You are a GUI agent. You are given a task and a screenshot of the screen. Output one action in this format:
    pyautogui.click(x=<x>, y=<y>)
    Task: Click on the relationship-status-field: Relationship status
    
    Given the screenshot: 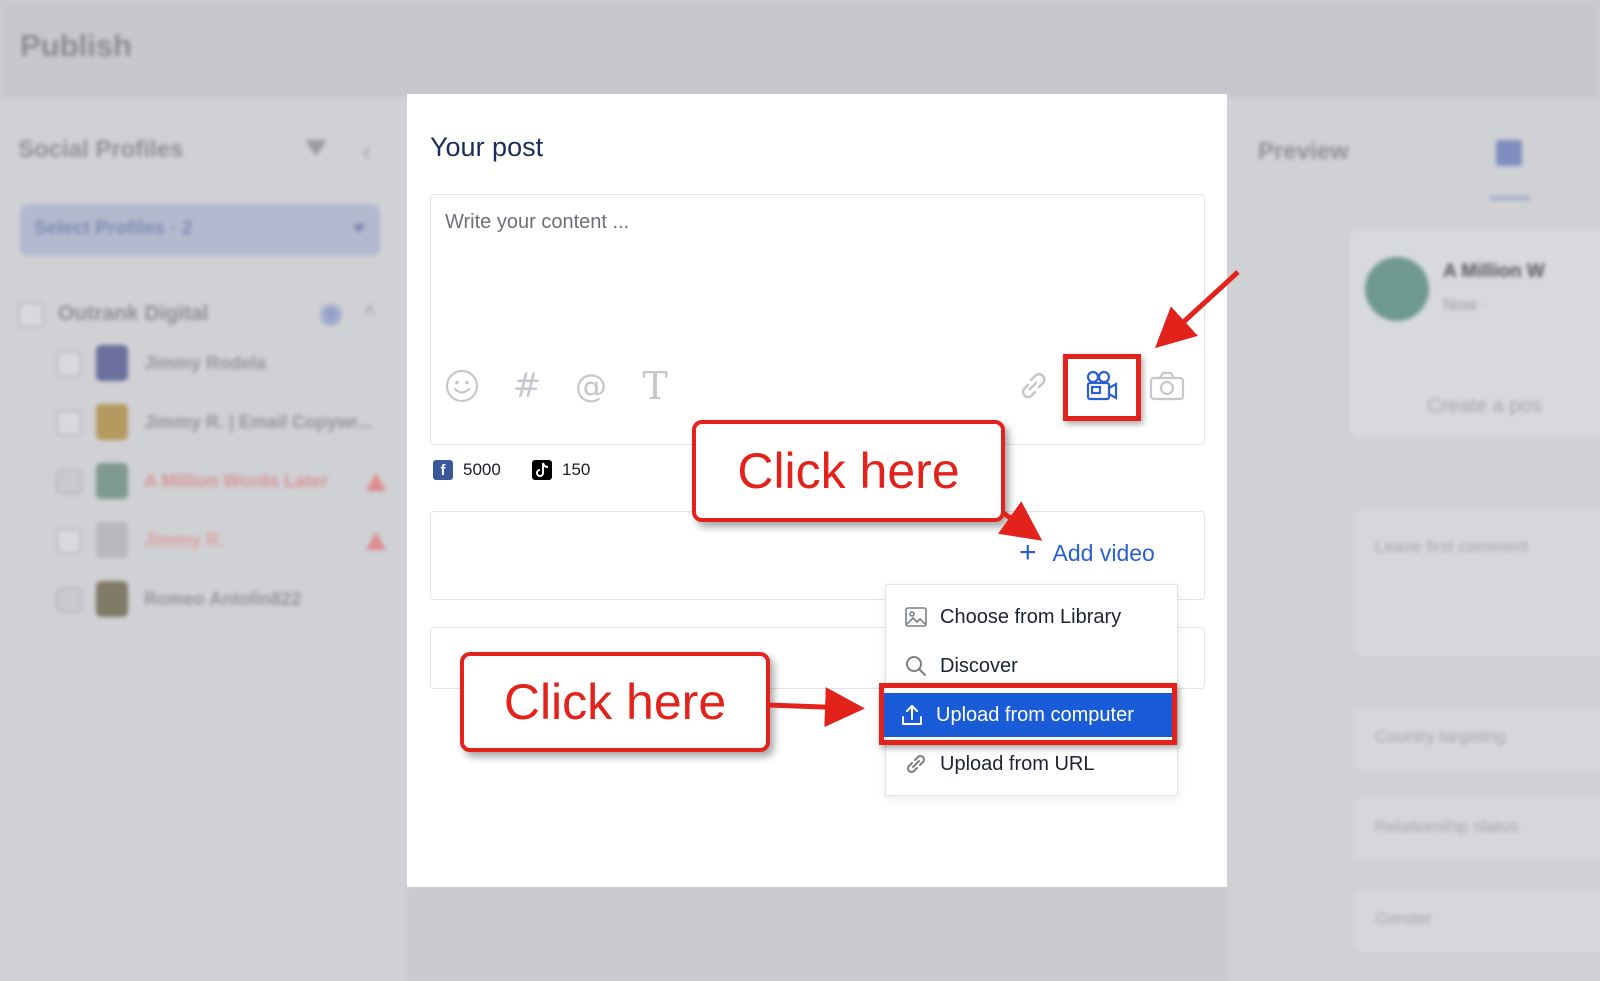 What is the action you would take?
    pyautogui.click(x=1476, y=829)
    